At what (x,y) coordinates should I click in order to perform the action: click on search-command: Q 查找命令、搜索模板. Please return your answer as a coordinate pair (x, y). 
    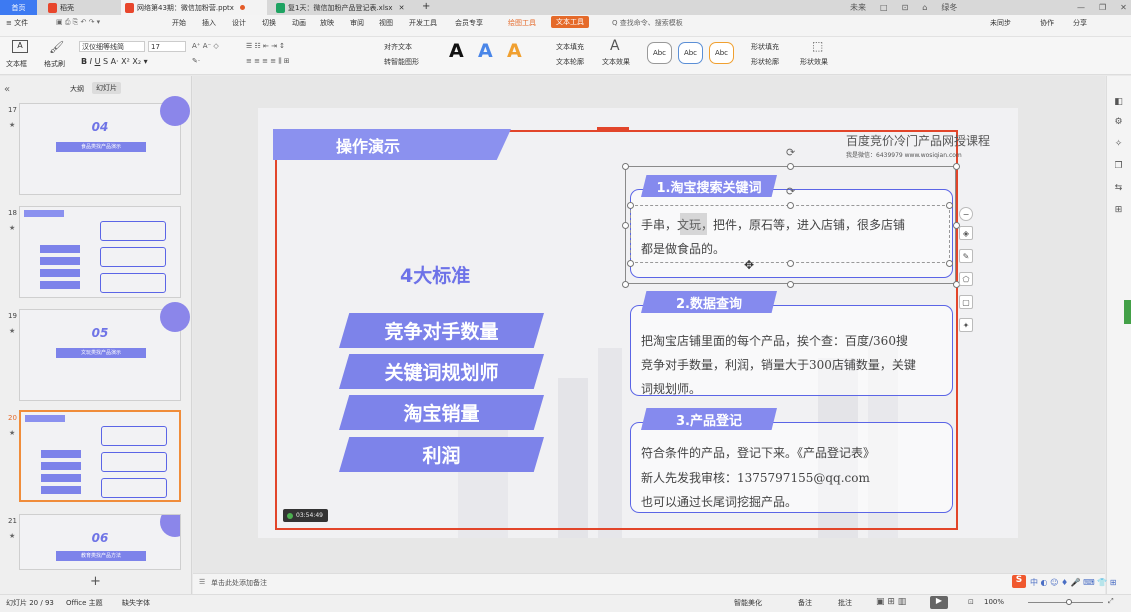
    Looking at the image, I should click on (647, 23).